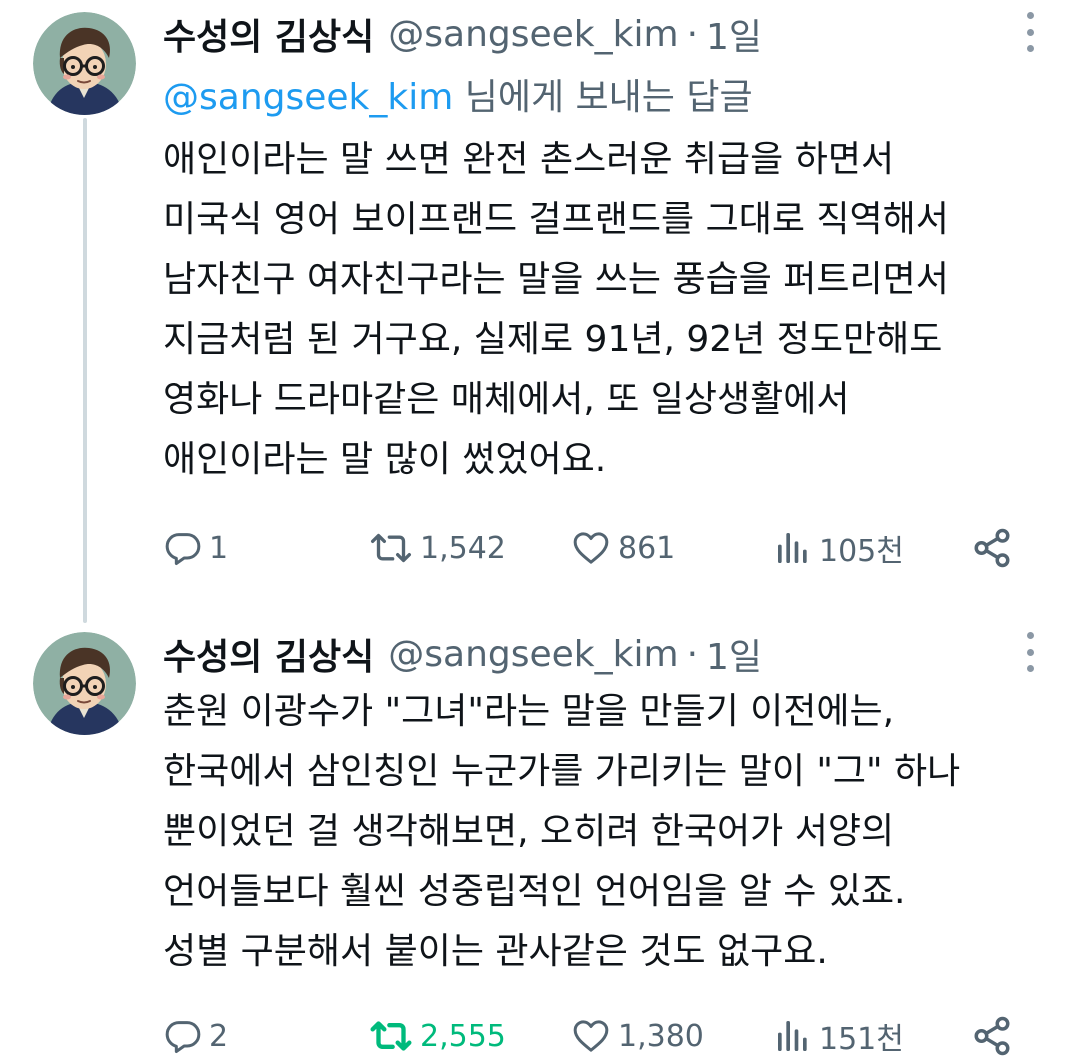  Describe the element at coordinates (661, 1036) in the screenshot. I see `like-count: 1,380` at that location.